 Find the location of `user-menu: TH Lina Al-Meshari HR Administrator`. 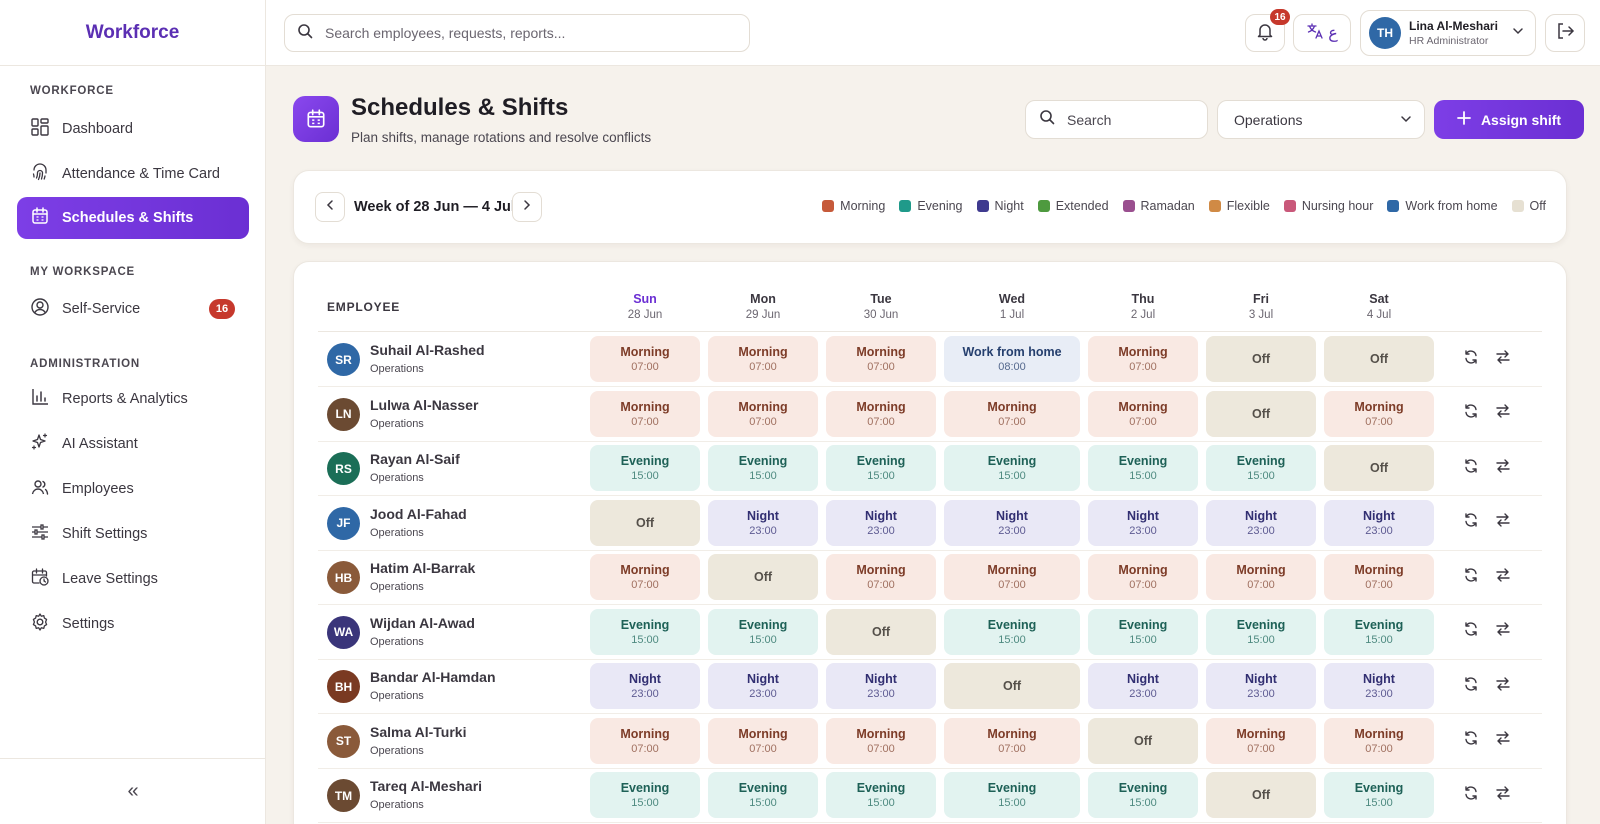

user-menu: TH Lina Al-Meshari HR Administrator is located at coordinates (1448, 33).